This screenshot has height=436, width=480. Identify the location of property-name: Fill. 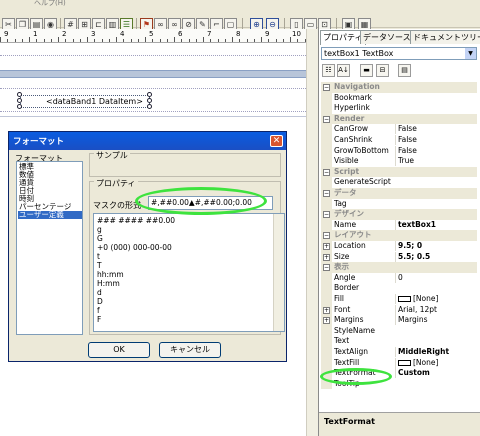
(339, 298).